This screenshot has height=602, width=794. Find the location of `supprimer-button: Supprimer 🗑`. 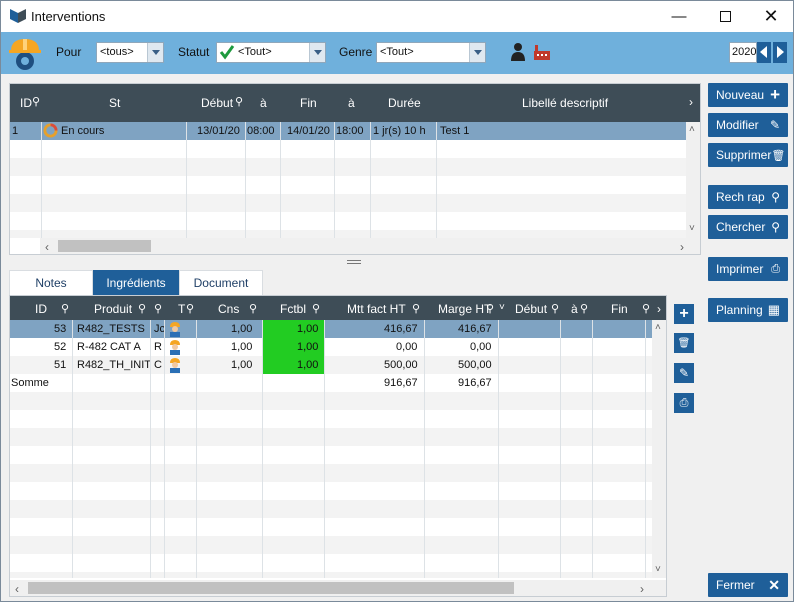

supprimer-button: Supprimer 🗑 is located at coordinates (748, 155).